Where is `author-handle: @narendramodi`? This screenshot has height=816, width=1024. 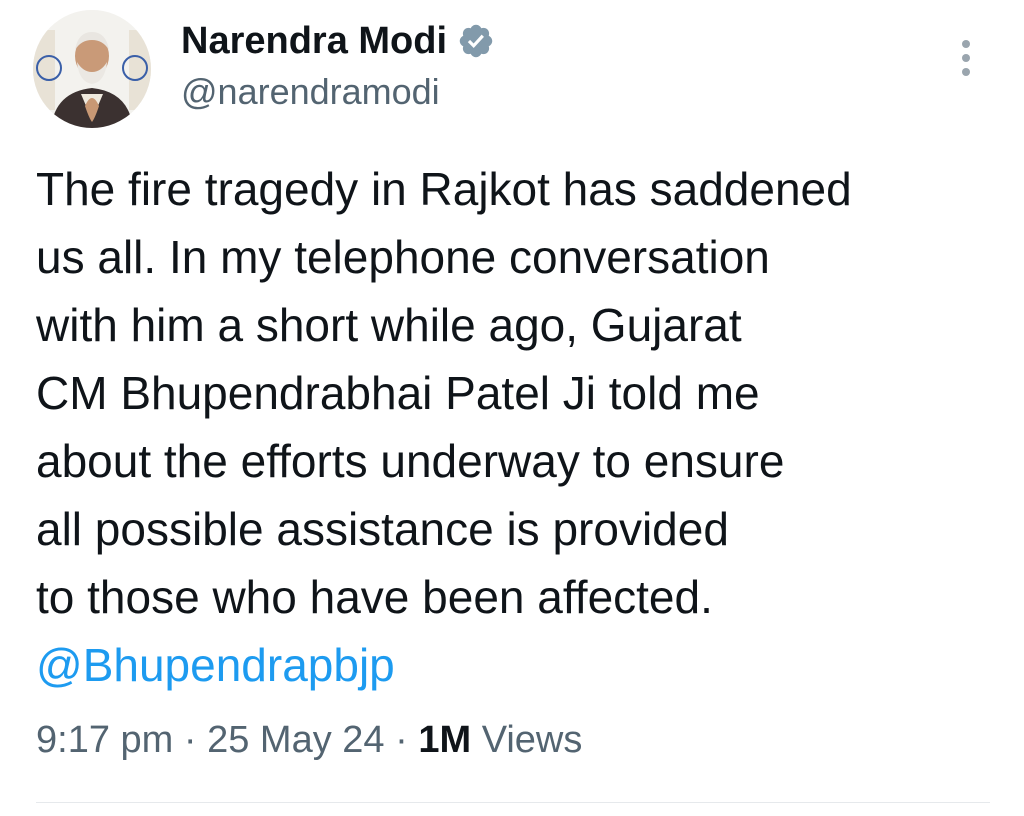 author-handle: @narendramodi is located at coordinates (310, 92).